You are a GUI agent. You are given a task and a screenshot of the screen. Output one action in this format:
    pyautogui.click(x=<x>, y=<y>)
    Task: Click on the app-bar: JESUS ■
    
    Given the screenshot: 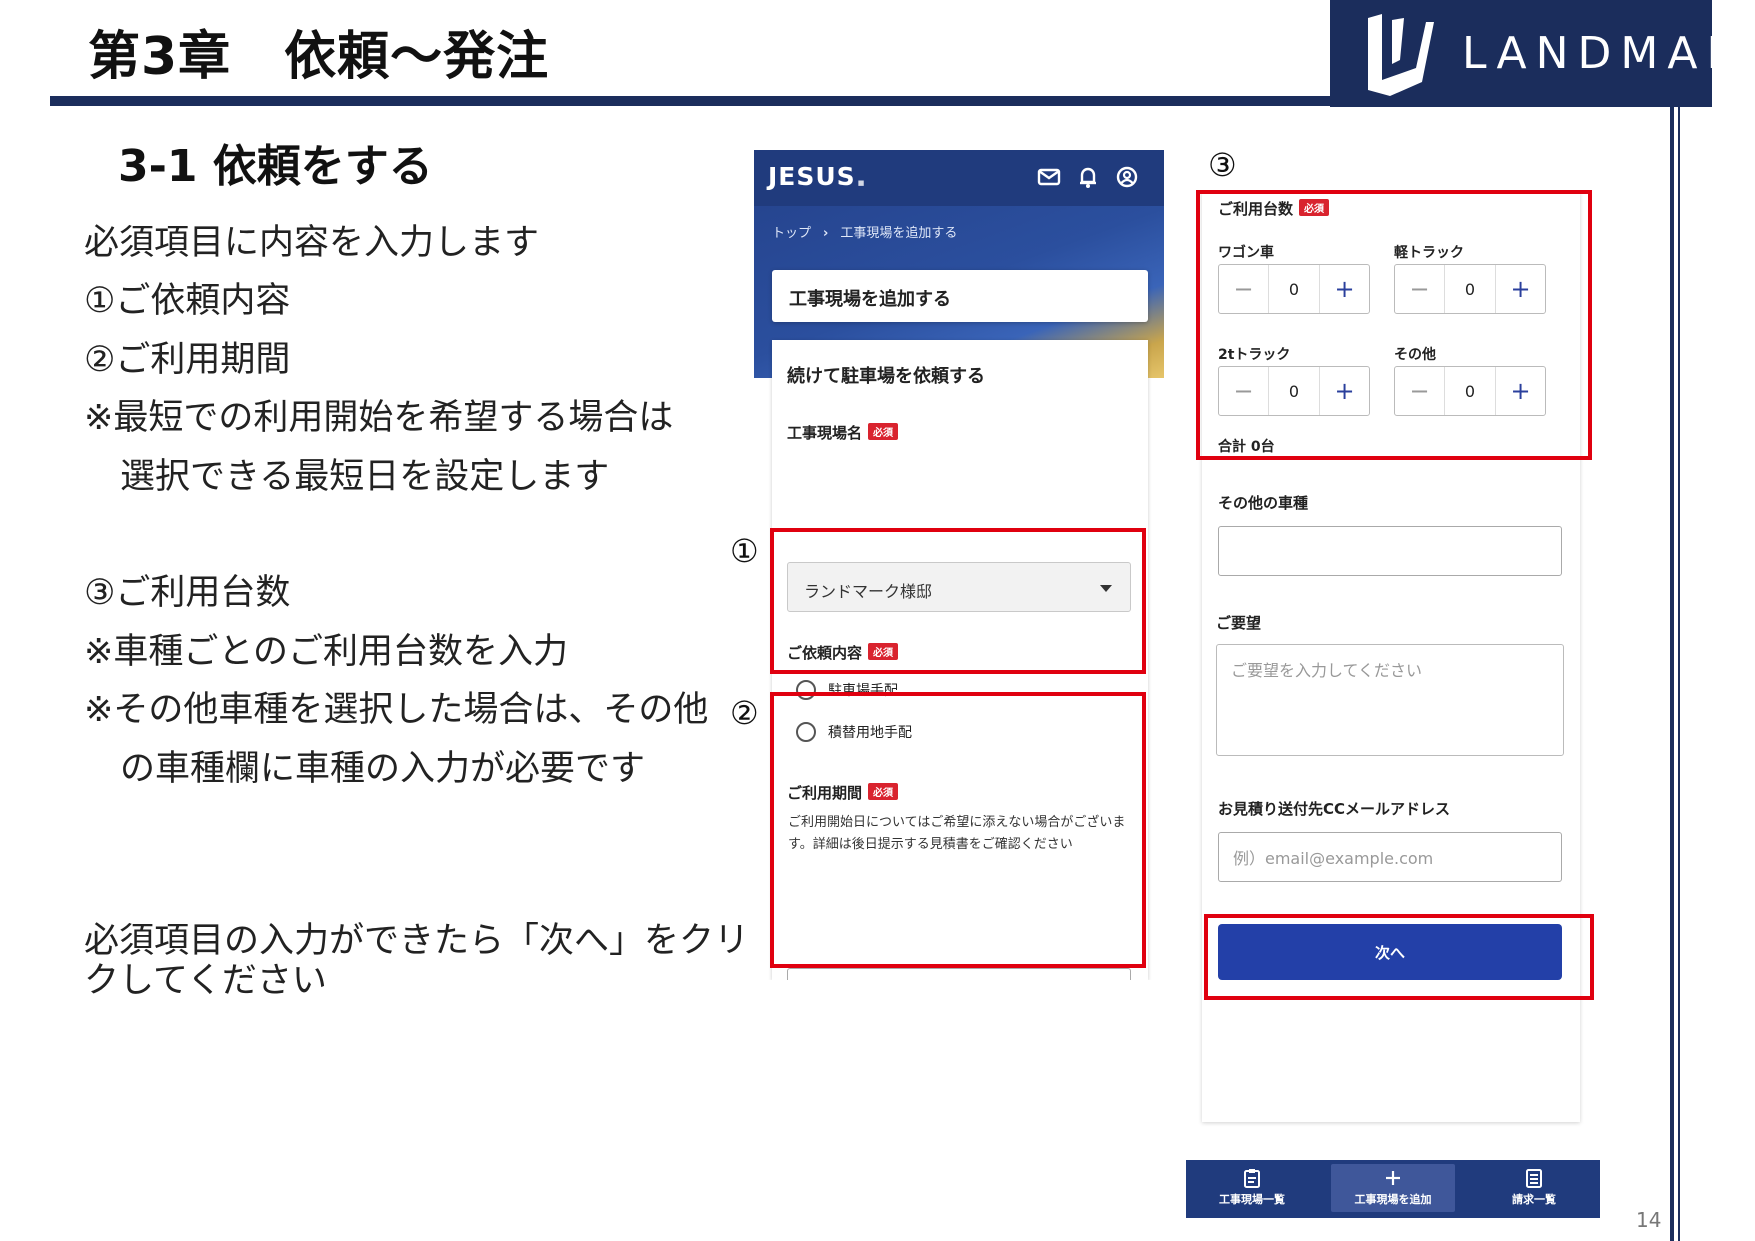 What is the action you would take?
    pyautogui.click(x=959, y=178)
    